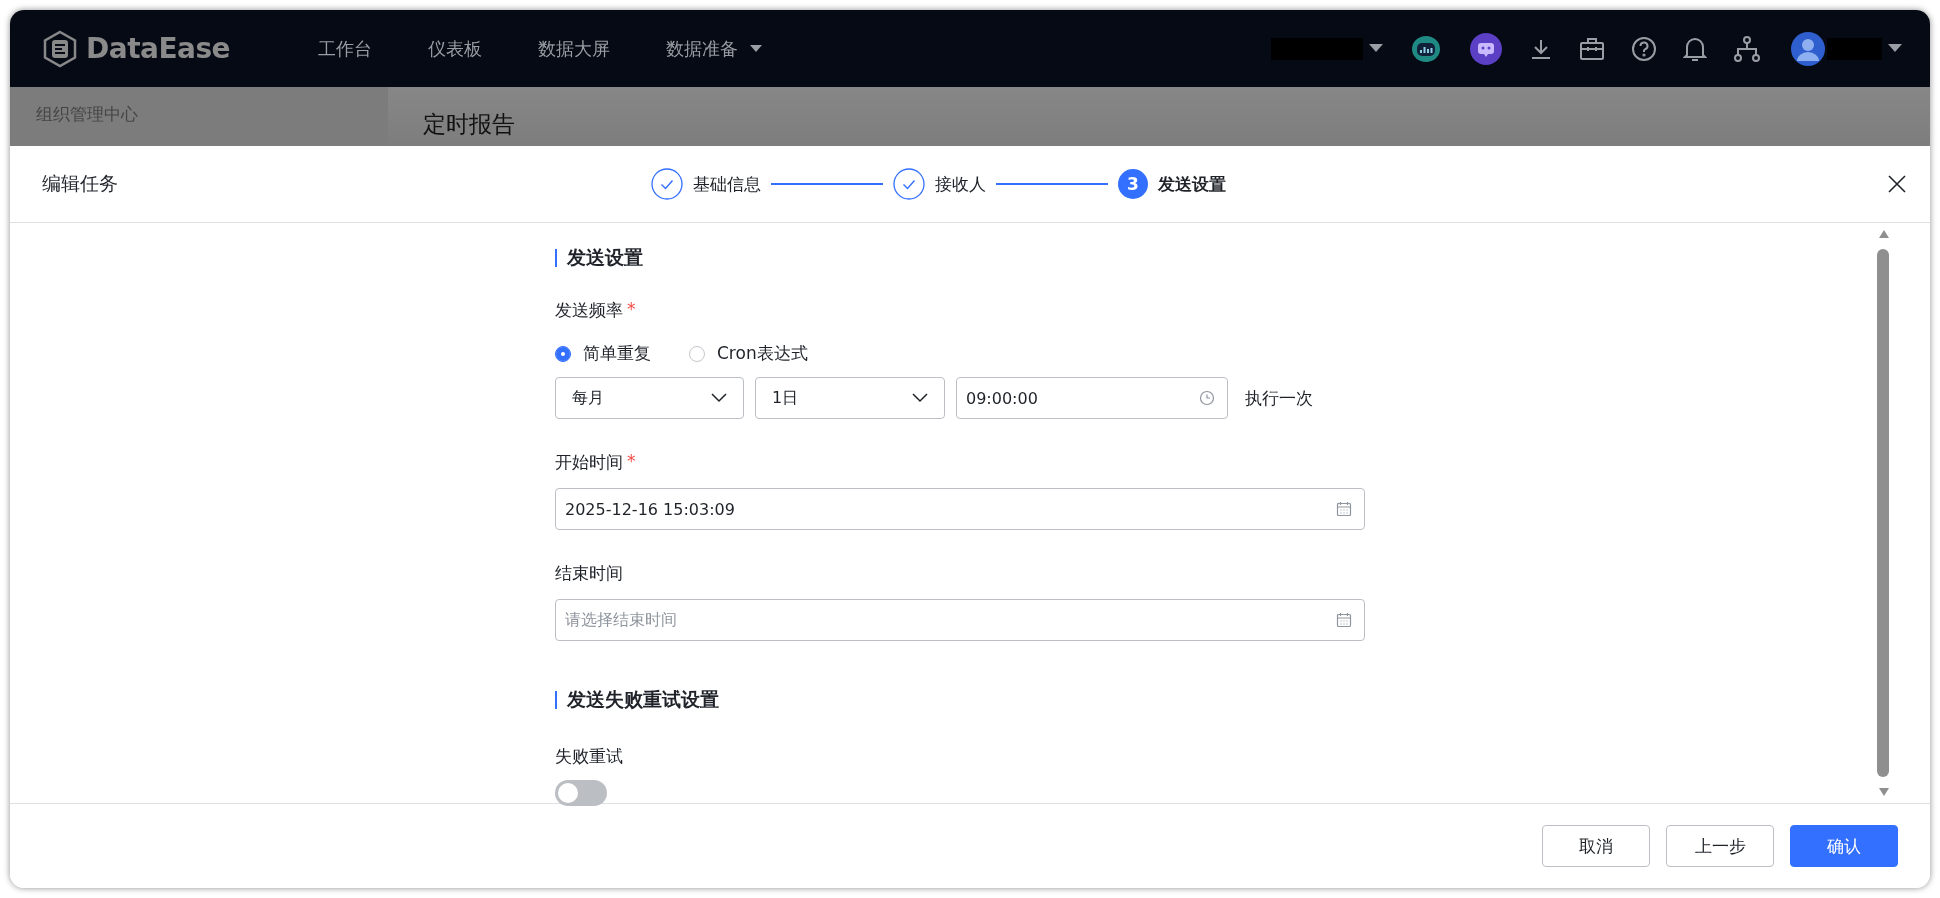 This screenshot has width=1940, height=898. Describe the element at coordinates (1883, 234) in the screenshot. I see `scroll-up-icon` at that location.